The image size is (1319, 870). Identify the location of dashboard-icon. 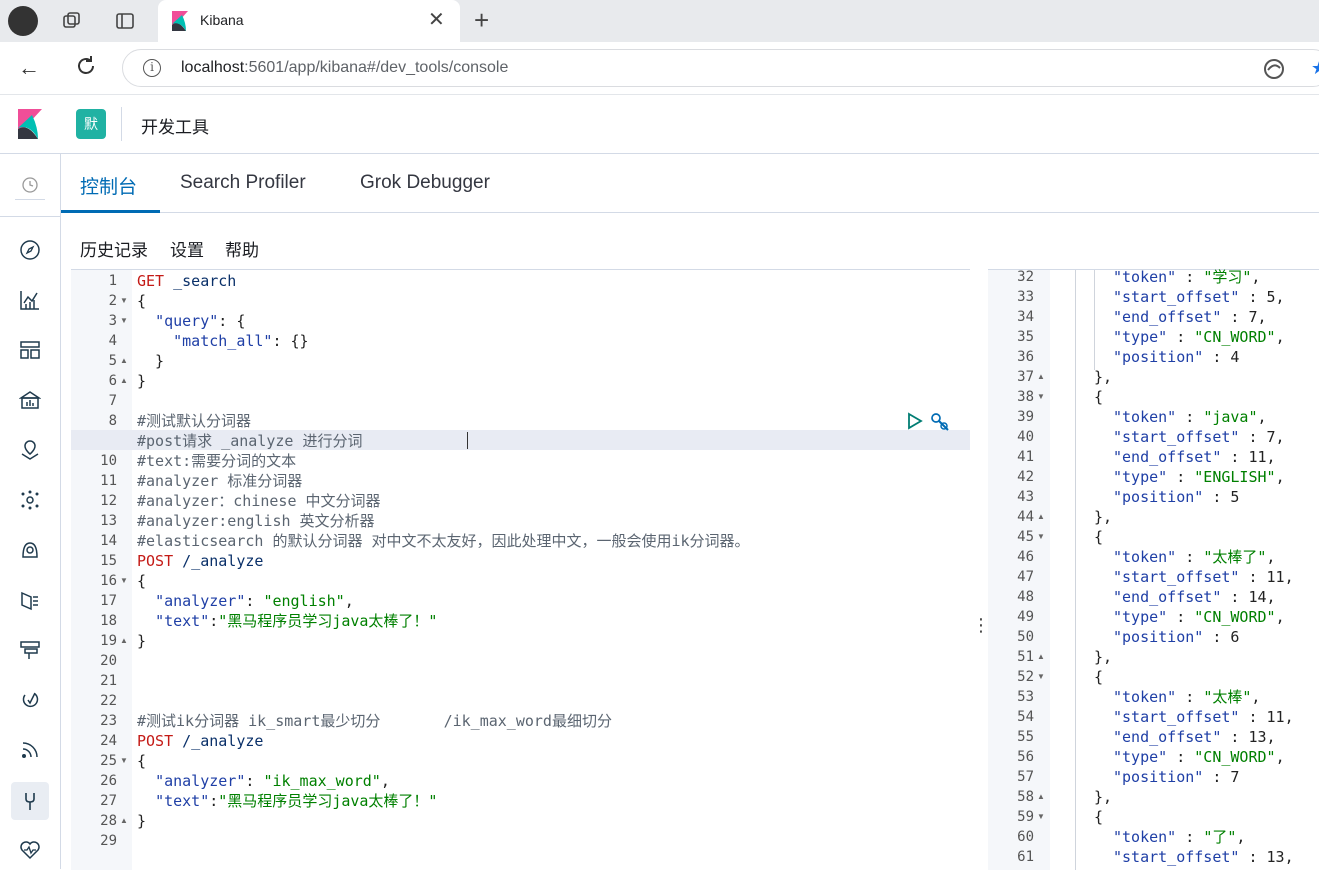
(30, 350).